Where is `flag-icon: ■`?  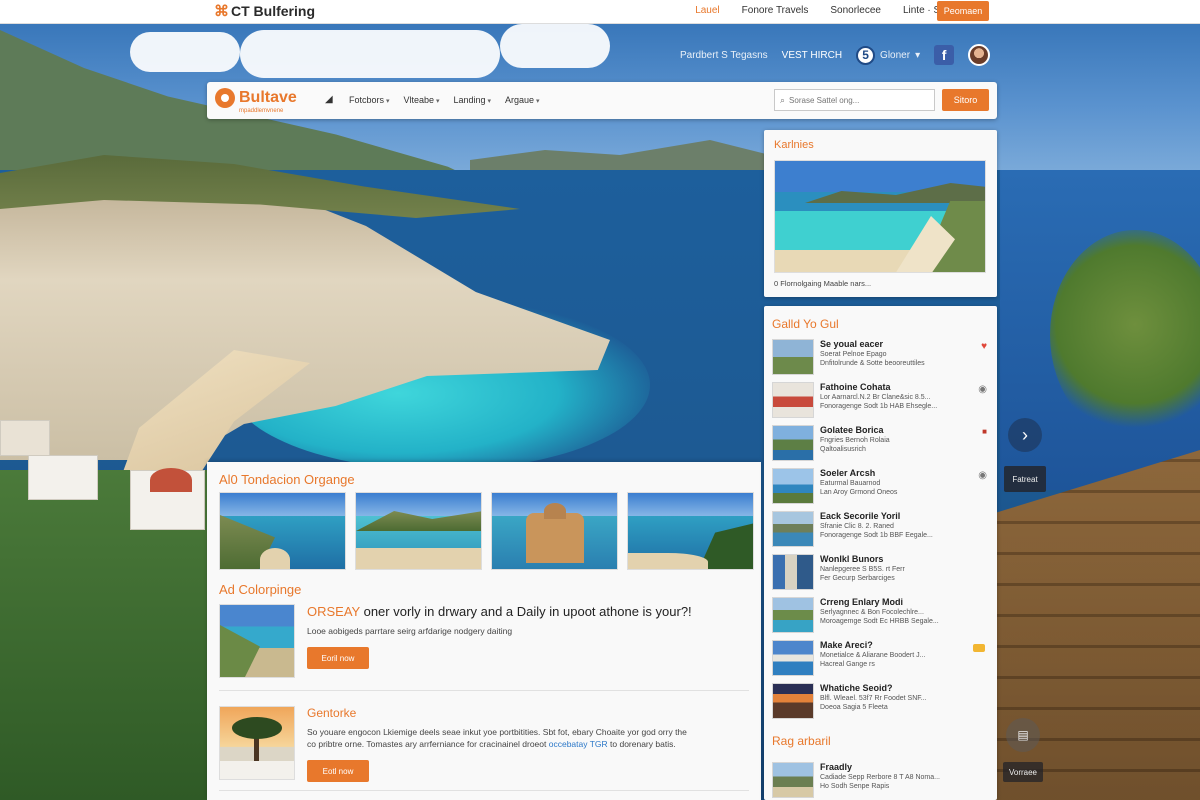 flag-icon: ■ is located at coordinates (984, 431).